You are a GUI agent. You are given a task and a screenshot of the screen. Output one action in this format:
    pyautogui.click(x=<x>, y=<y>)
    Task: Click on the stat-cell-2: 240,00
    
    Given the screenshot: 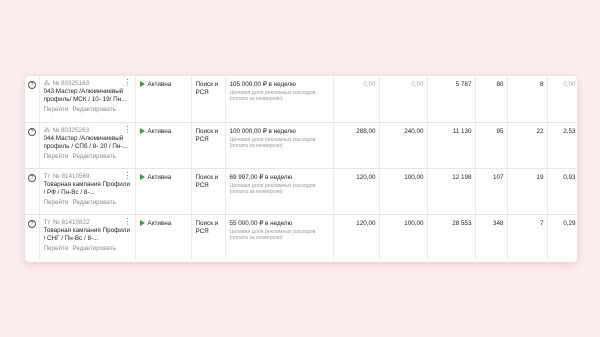 What is the action you would take?
    pyautogui.click(x=403, y=145)
    